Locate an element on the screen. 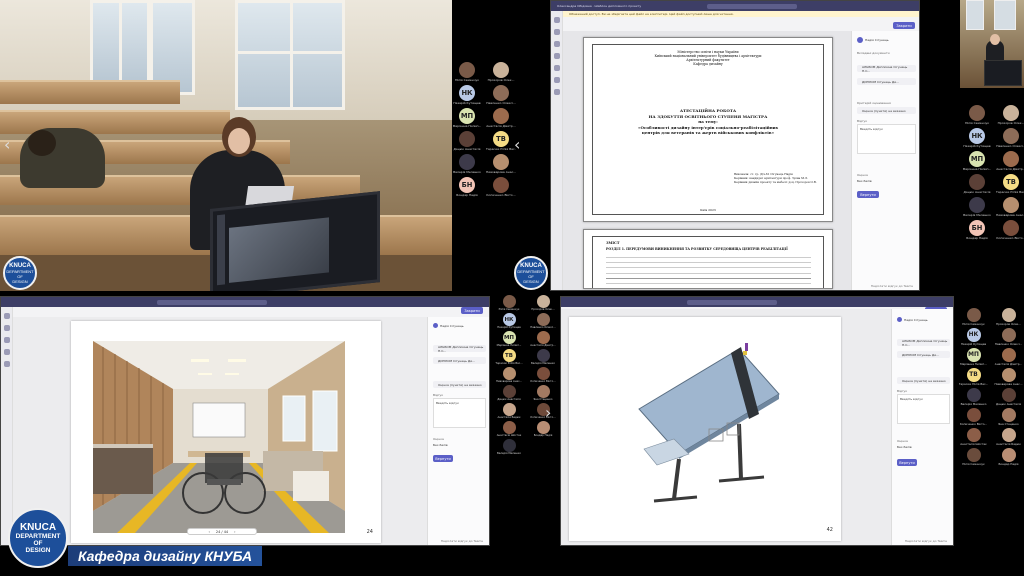 The width and height of the screenshot is (1024, 576). files-icon is located at coordinates (557, 92).